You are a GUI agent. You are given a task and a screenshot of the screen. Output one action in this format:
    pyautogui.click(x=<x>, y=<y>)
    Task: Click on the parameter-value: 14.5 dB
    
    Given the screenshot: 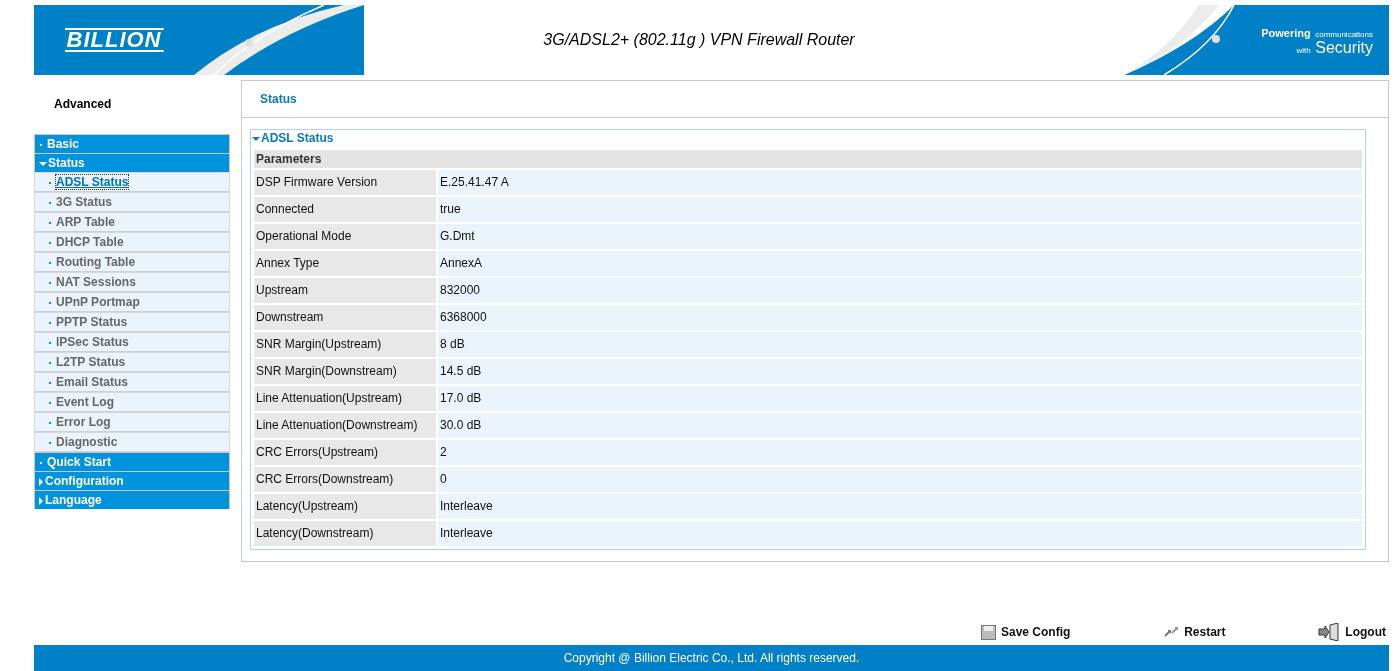 What is the action you would take?
    pyautogui.click(x=900, y=371)
    